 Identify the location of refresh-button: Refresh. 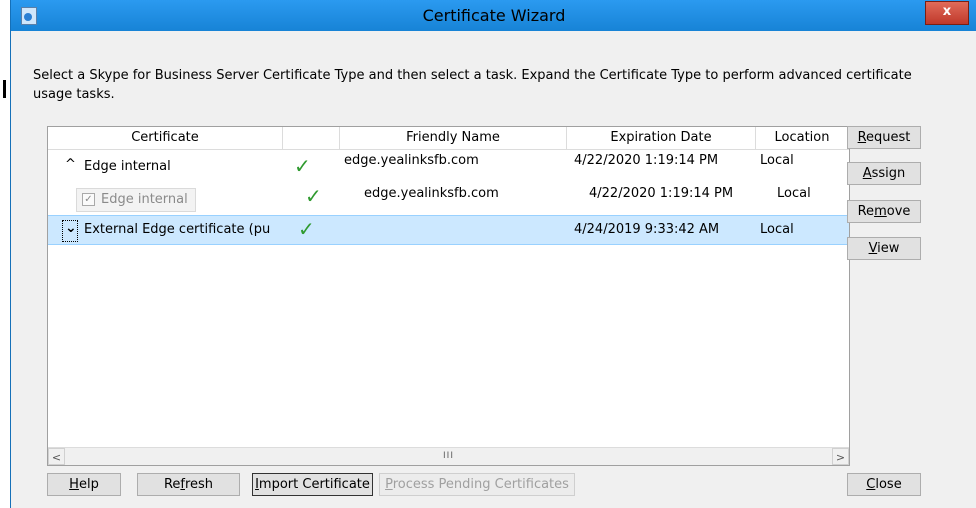
(188, 484).